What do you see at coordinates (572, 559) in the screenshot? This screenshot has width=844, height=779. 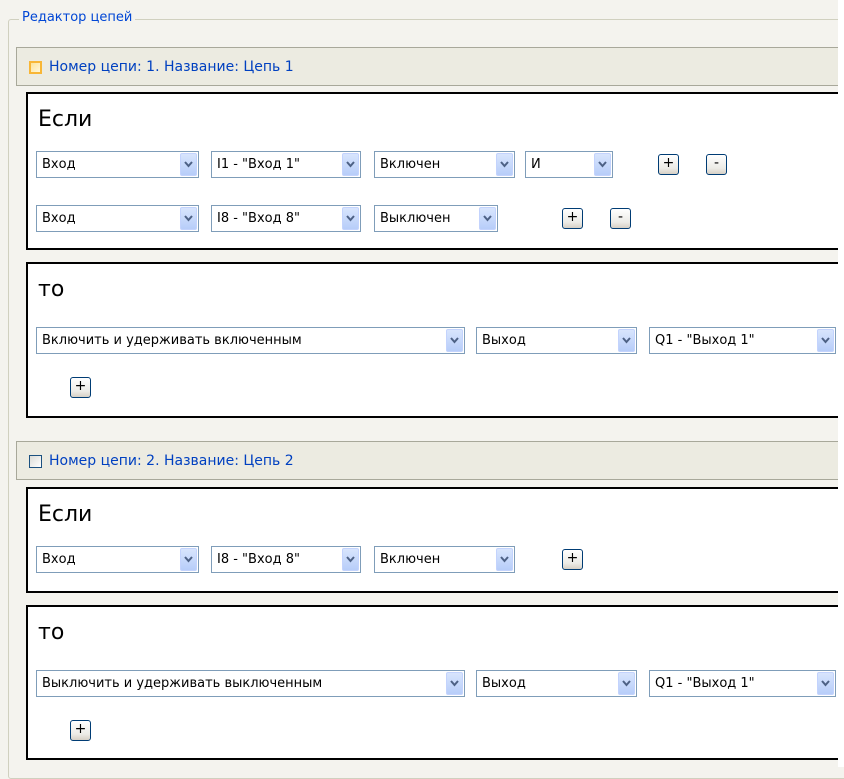 I see `chain-2-if-row-1-add-button: +` at bounding box center [572, 559].